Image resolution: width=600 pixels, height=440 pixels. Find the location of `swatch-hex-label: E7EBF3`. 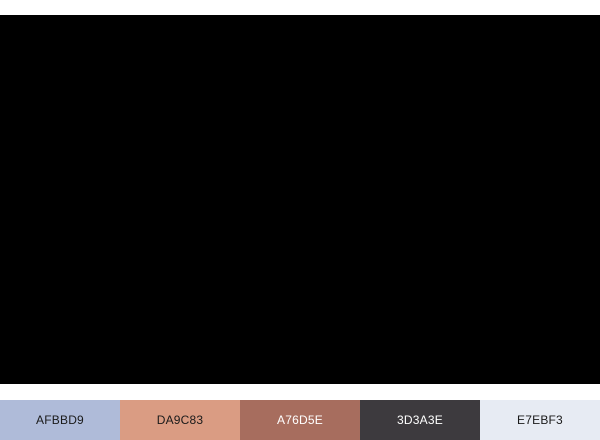

swatch-hex-label: E7EBF3 is located at coordinates (540, 420).